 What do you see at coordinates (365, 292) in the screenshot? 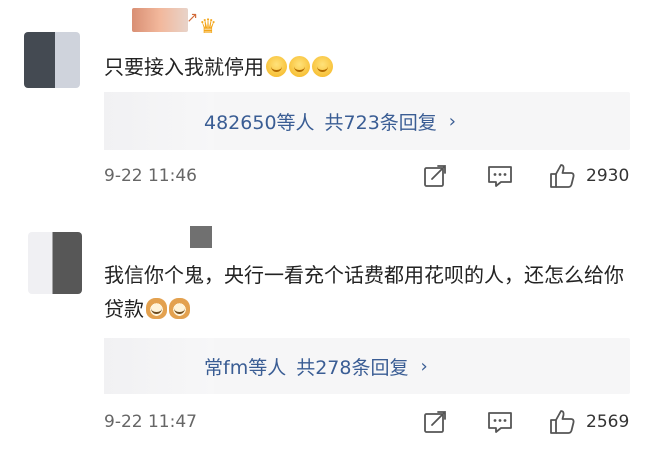
I see `comment-text: 我信你个鬼，央行一看充个话费都用花呗的人，还怎么给你贷款` at bounding box center [365, 292].